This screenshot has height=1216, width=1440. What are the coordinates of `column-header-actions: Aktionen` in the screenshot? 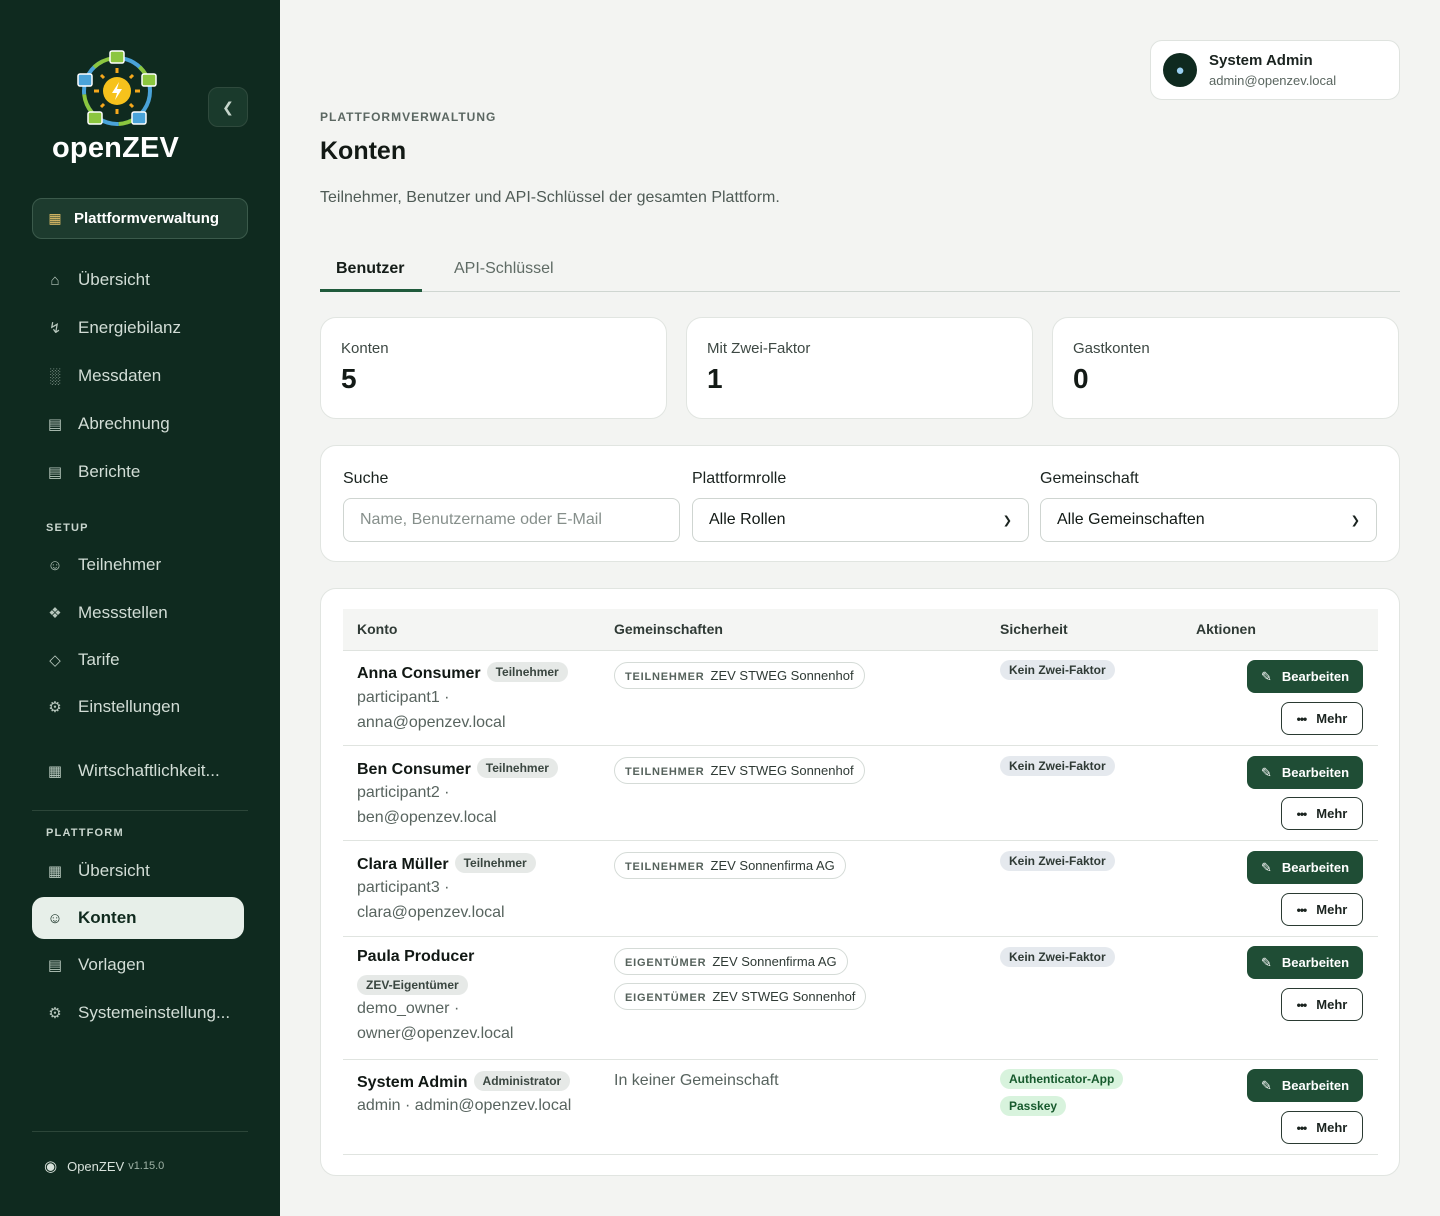 It's located at (1226, 629).